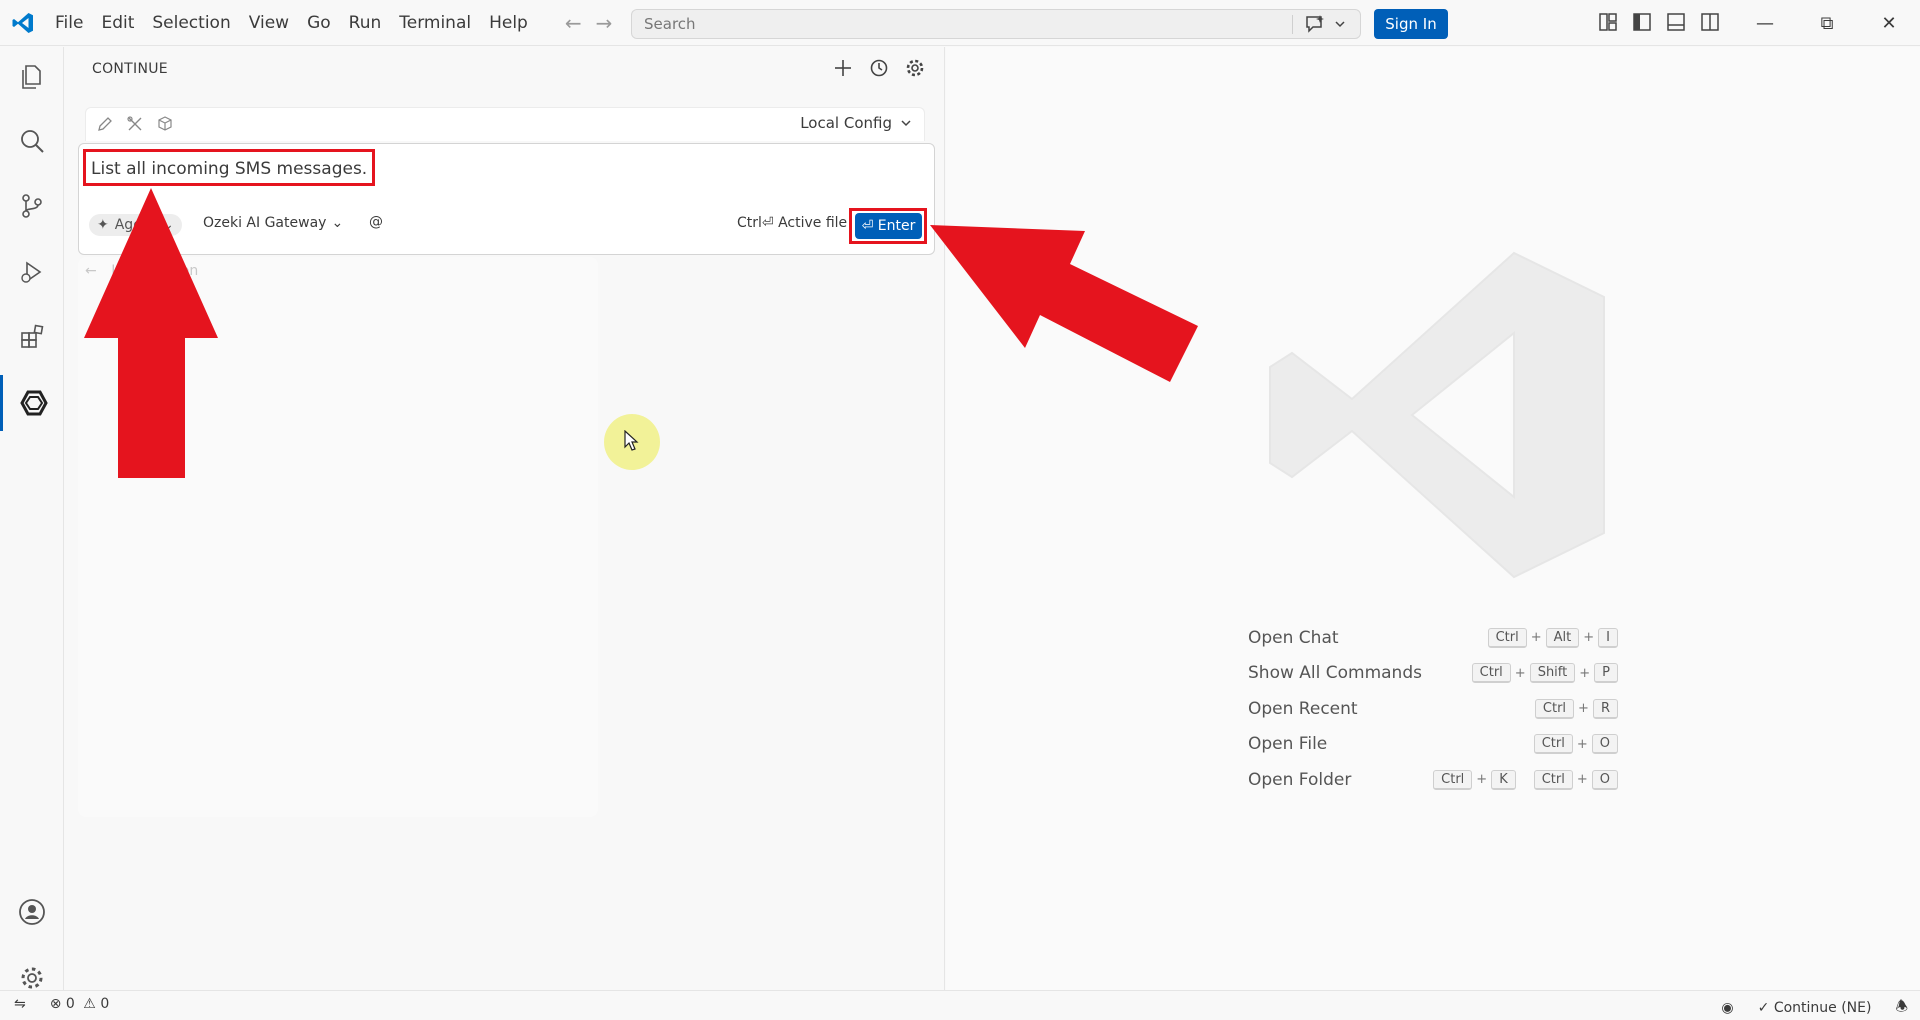 The height and width of the screenshot is (1020, 1920). What do you see at coordinates (1676, 22) in the screenshot?
I see `toggle-panel-icon` at bounding box center [1676, 22].